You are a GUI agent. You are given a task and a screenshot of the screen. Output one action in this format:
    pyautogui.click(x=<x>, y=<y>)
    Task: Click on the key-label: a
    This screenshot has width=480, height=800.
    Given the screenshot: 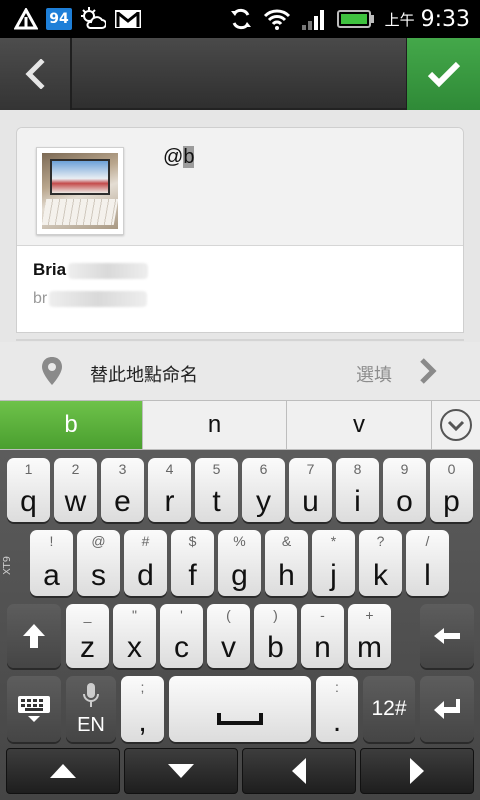 What is the action you would take?
    pyautogui.click(x=51, y=575)
    